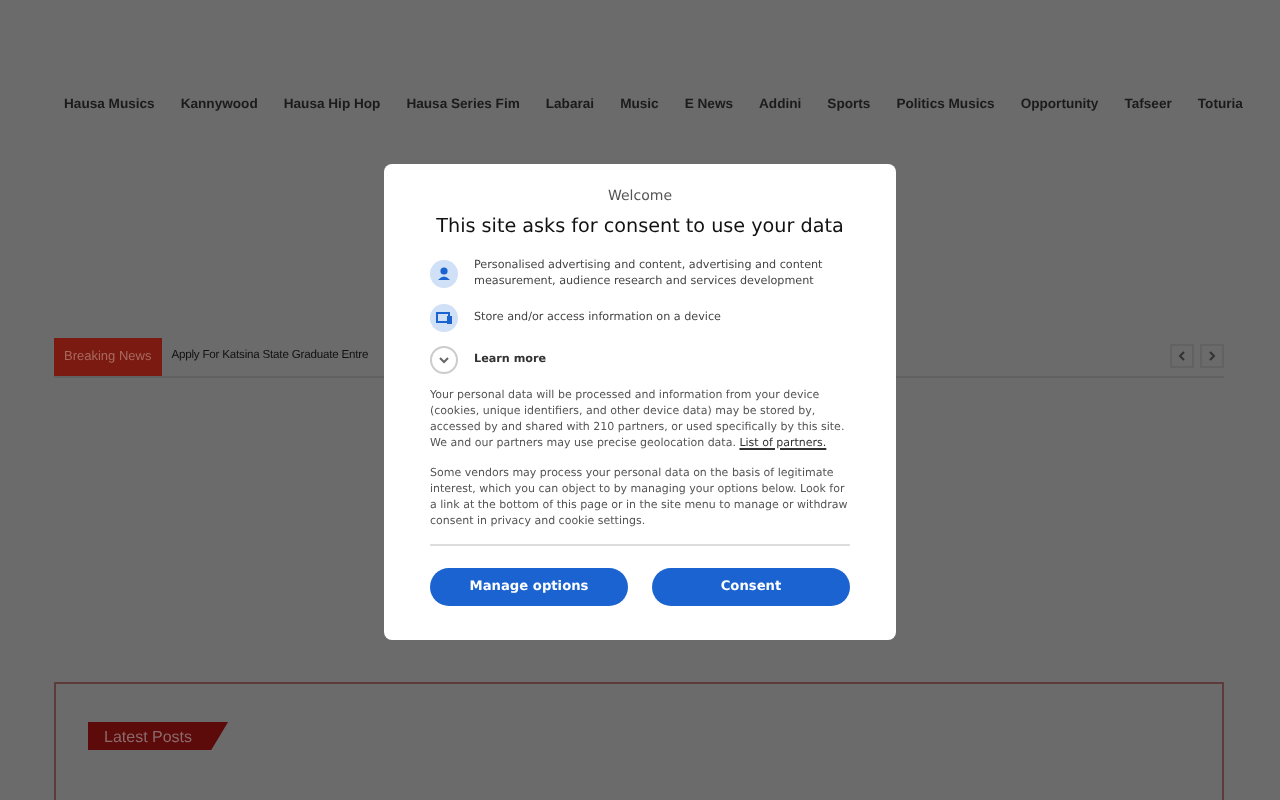  What do you see at coordinates (444, 318) in the screenshot?
I see `device-icon` at bounding box center [444, 318].